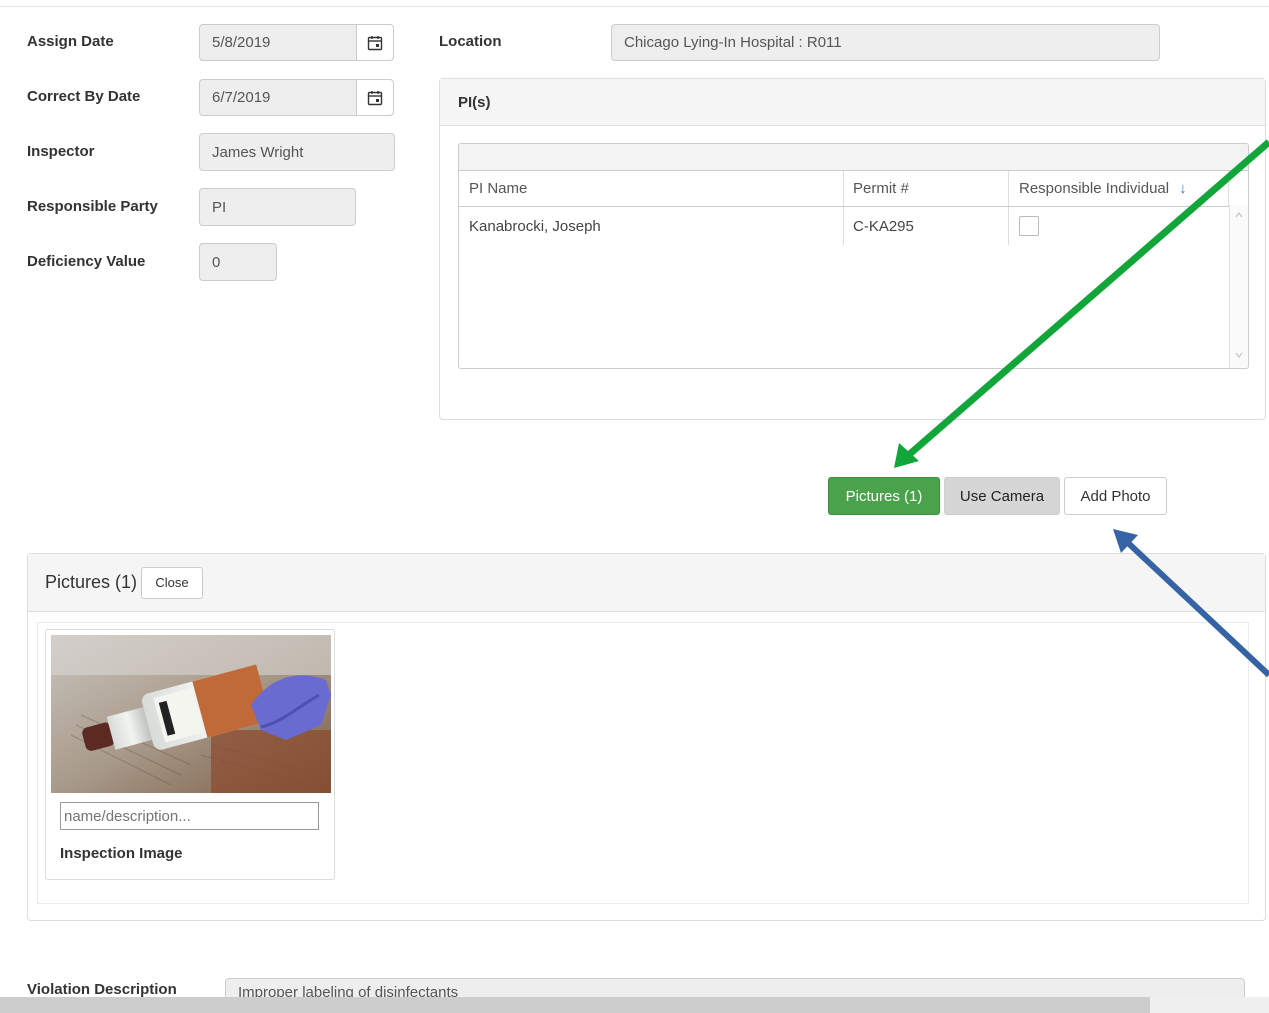 The image size is (1269, 1013). What do you see at coordinates (634, 3) in the screenshot?
I see `top-edge` at bounding box center [634, 3].